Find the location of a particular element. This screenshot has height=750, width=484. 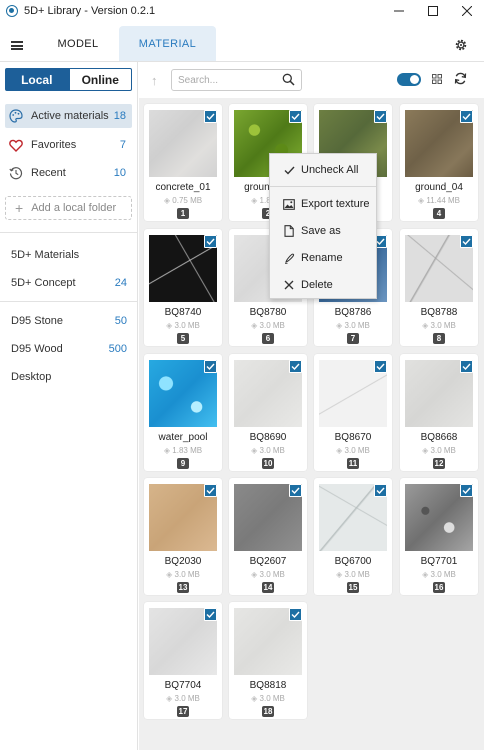

maximize-button is located at coordinates (433, 11).